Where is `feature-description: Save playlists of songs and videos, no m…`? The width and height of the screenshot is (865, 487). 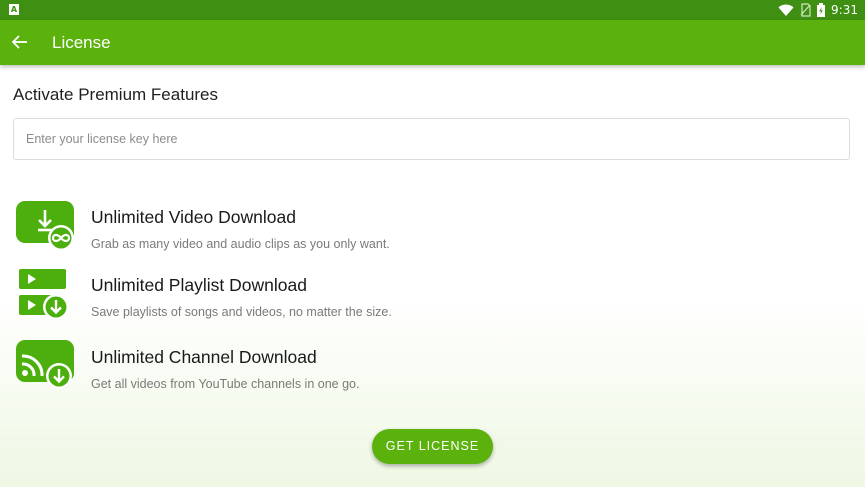
feature-description: Save playlists of songs and videos, no m… is located at coordinates (241, 312).